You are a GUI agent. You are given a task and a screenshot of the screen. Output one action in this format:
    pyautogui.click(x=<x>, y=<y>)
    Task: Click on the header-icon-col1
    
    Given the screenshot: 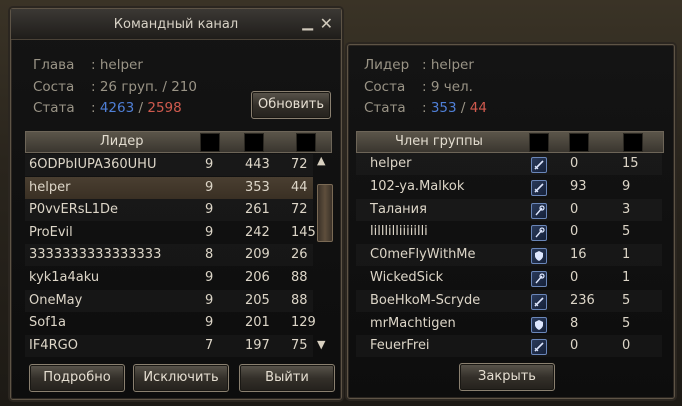 What is the action you would take?
    pyautogui.click(x=210, y=142)
    